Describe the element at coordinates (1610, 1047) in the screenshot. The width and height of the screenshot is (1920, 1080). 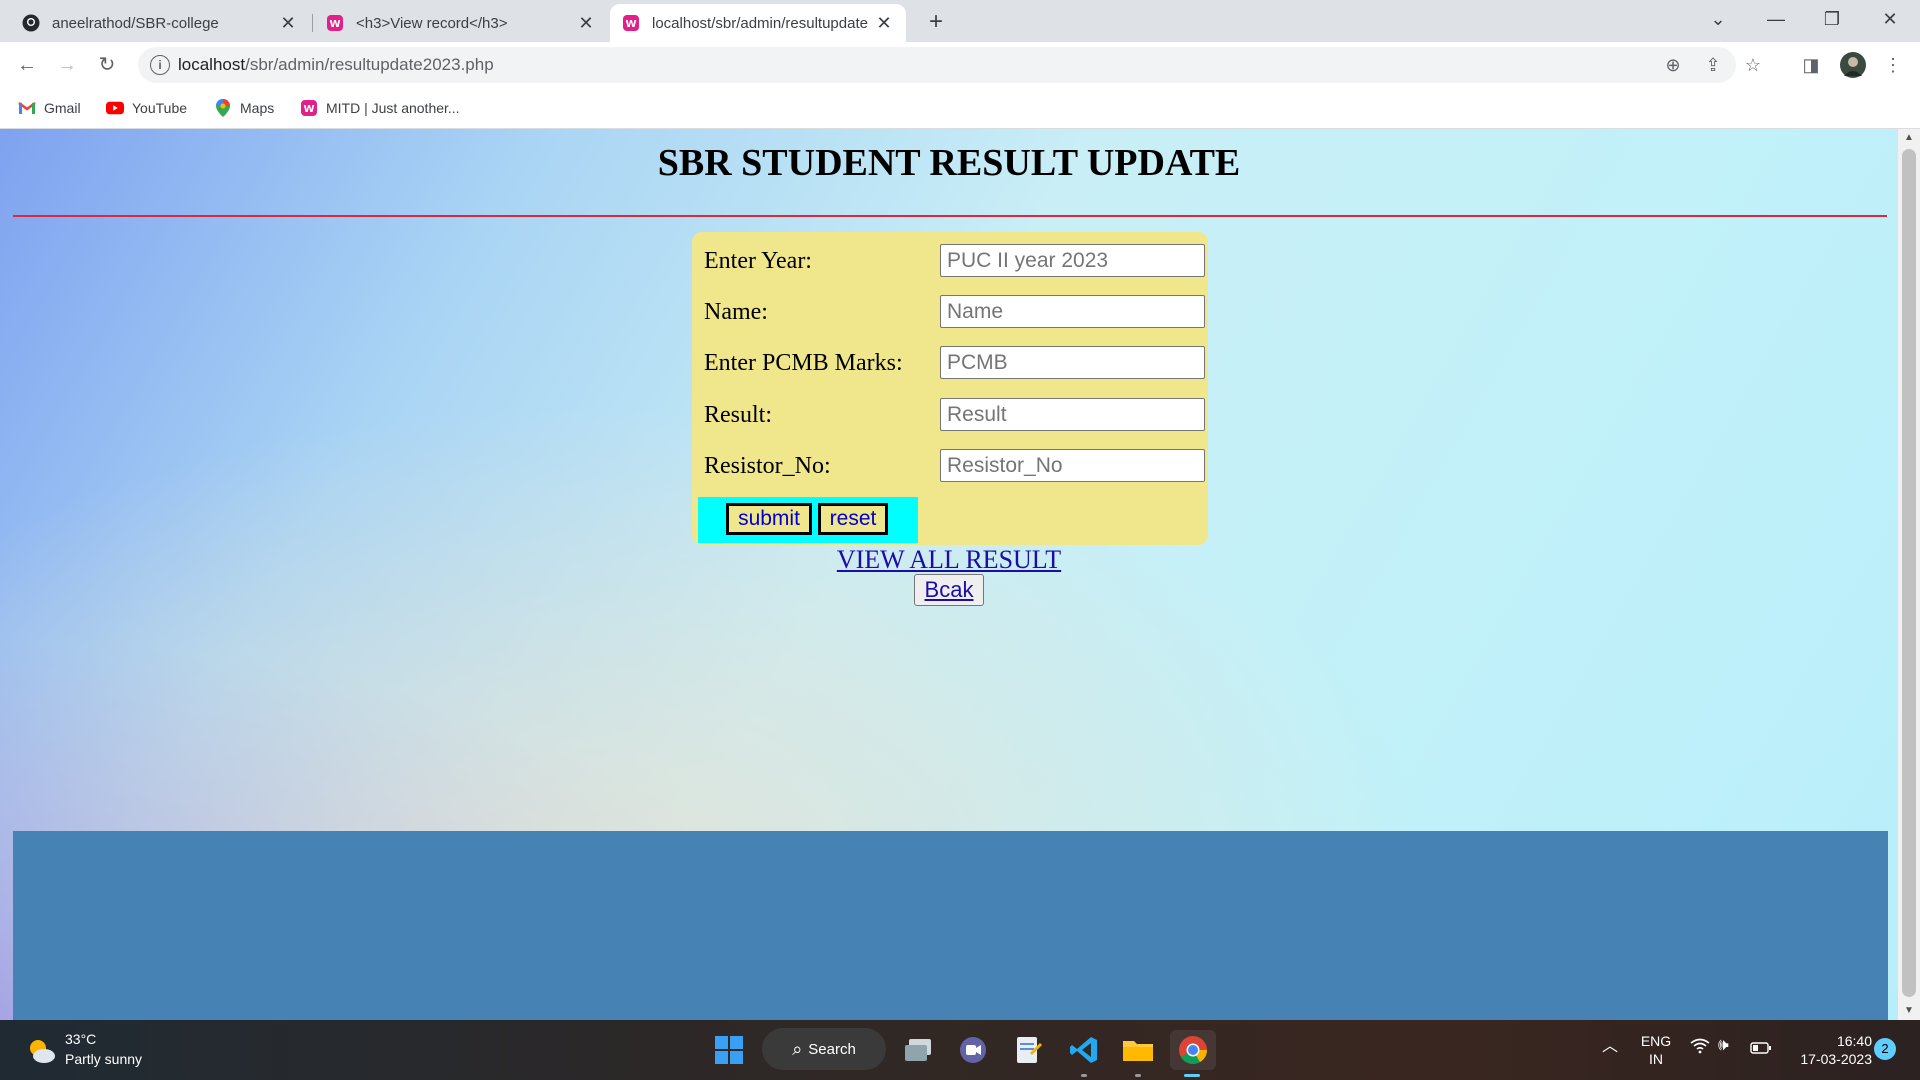
I see `show-hidden-icons-chevron-icon: ︿` at that location.